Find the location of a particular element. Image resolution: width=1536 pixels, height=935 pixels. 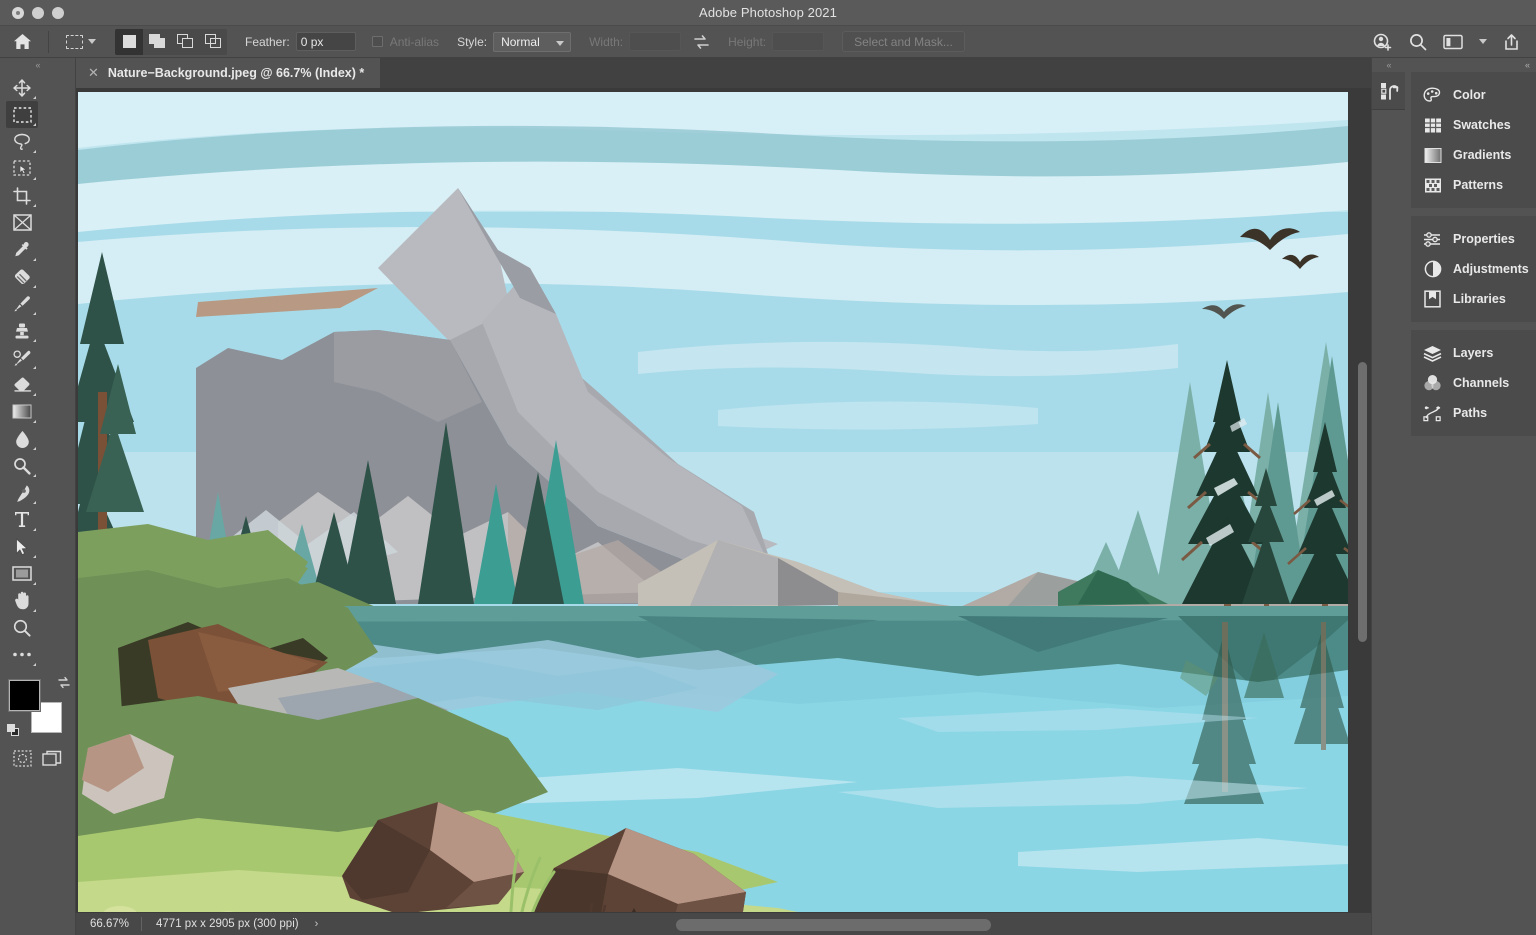

width-label: Width: is located at coordinates (606, 41).